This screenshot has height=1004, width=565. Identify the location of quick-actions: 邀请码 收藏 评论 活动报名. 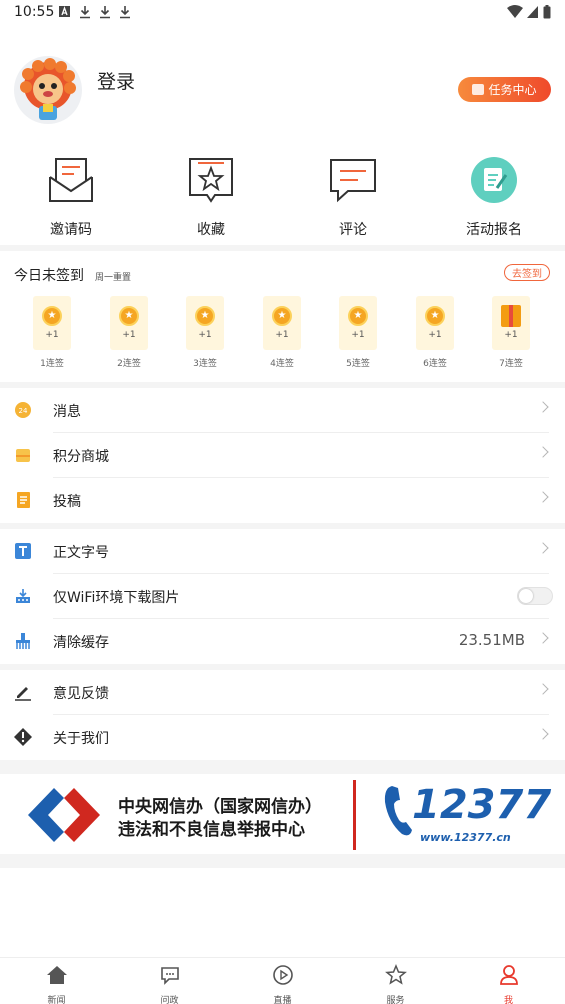
(282, 195).